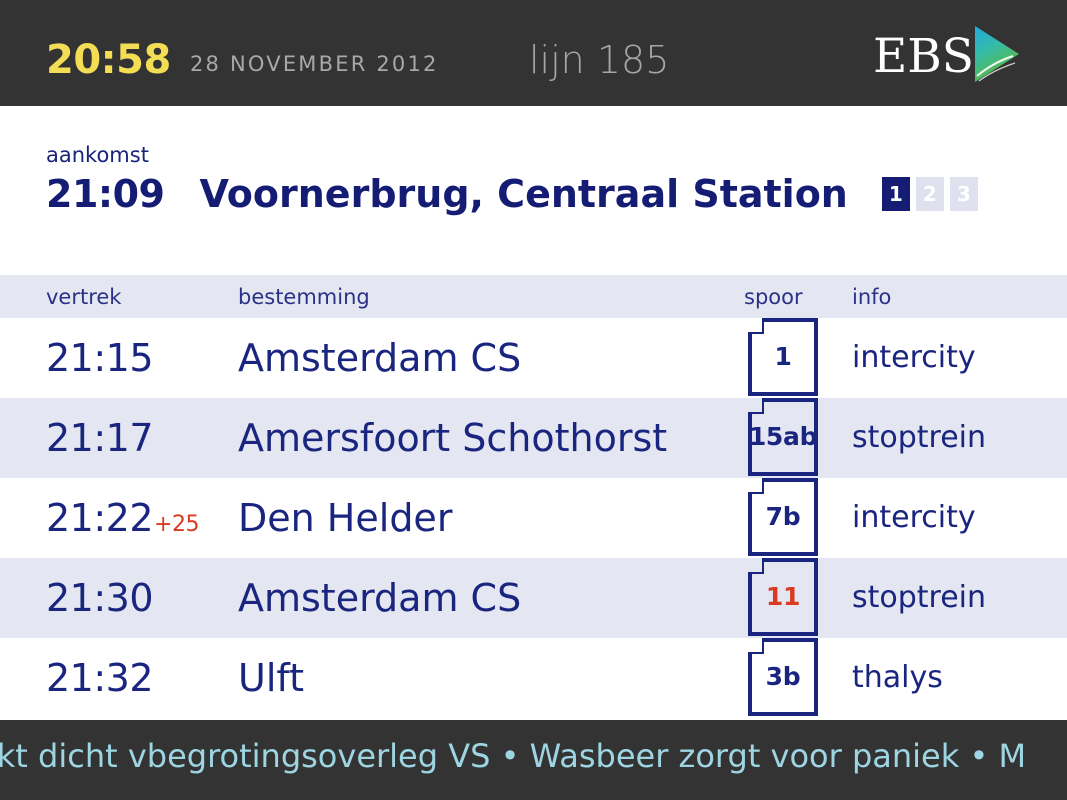 Image resolution: width=1067 pixels, height=800 pixels. What do you see at coordinates (533, 598) in the screenshot?
I see `table-row: 21:30 Amsterdam CS 11 stoptrein` at bounding box center [533, 598].